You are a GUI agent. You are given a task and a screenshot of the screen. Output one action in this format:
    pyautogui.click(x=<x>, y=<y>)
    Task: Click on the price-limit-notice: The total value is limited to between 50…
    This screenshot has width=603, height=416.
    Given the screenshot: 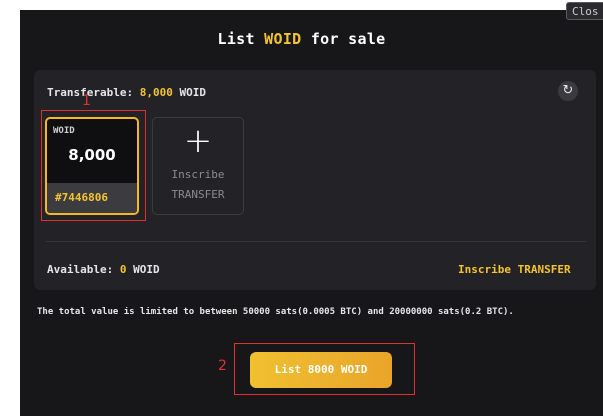 What is the action you would take?
    pyautogui.click(x=275, y=312)
    